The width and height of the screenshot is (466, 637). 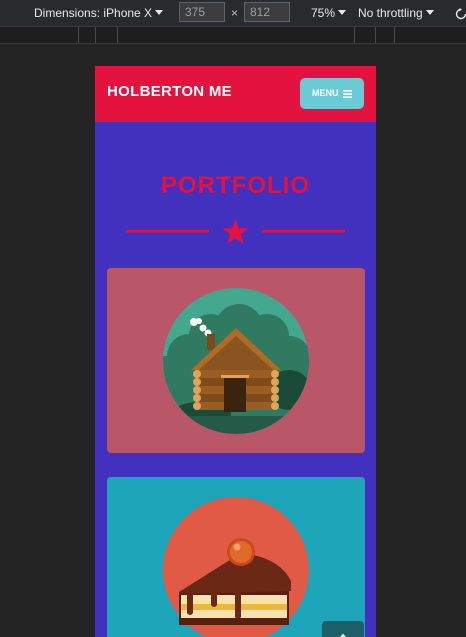 I want to click on site-header: HOLBERTON ME MENU, so click(x=235, y=94).